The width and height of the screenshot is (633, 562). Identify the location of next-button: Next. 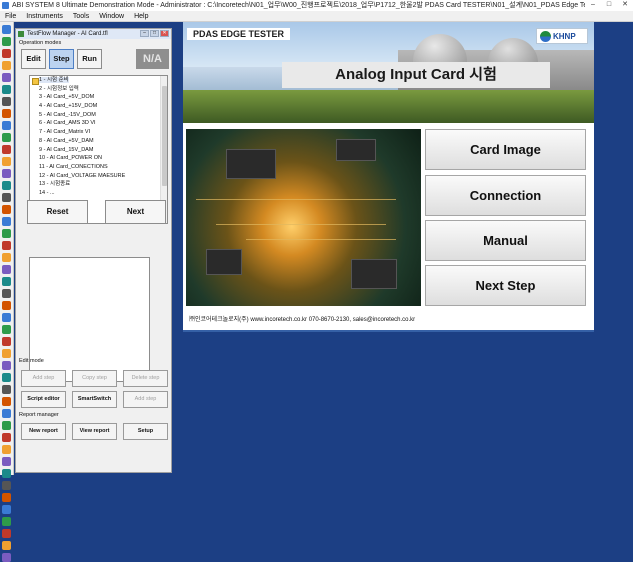
(135, 212).